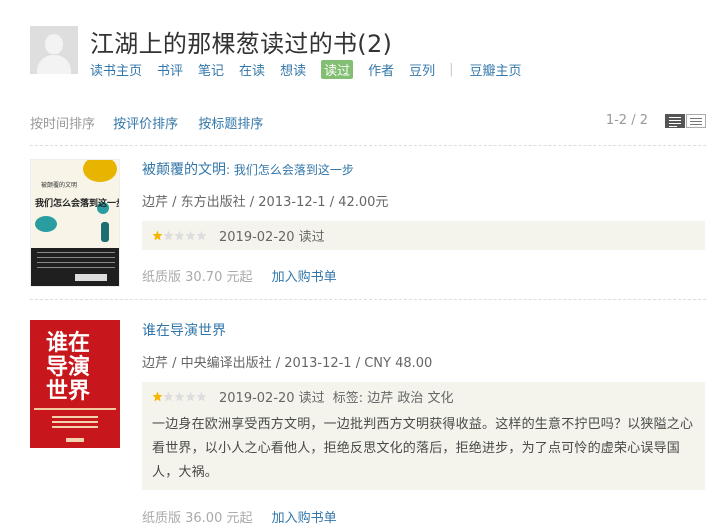 The image size is (711, 527). Describe the element at coordinates (696, 121) in the screenshot. I see `compact-view-icon` at that location.